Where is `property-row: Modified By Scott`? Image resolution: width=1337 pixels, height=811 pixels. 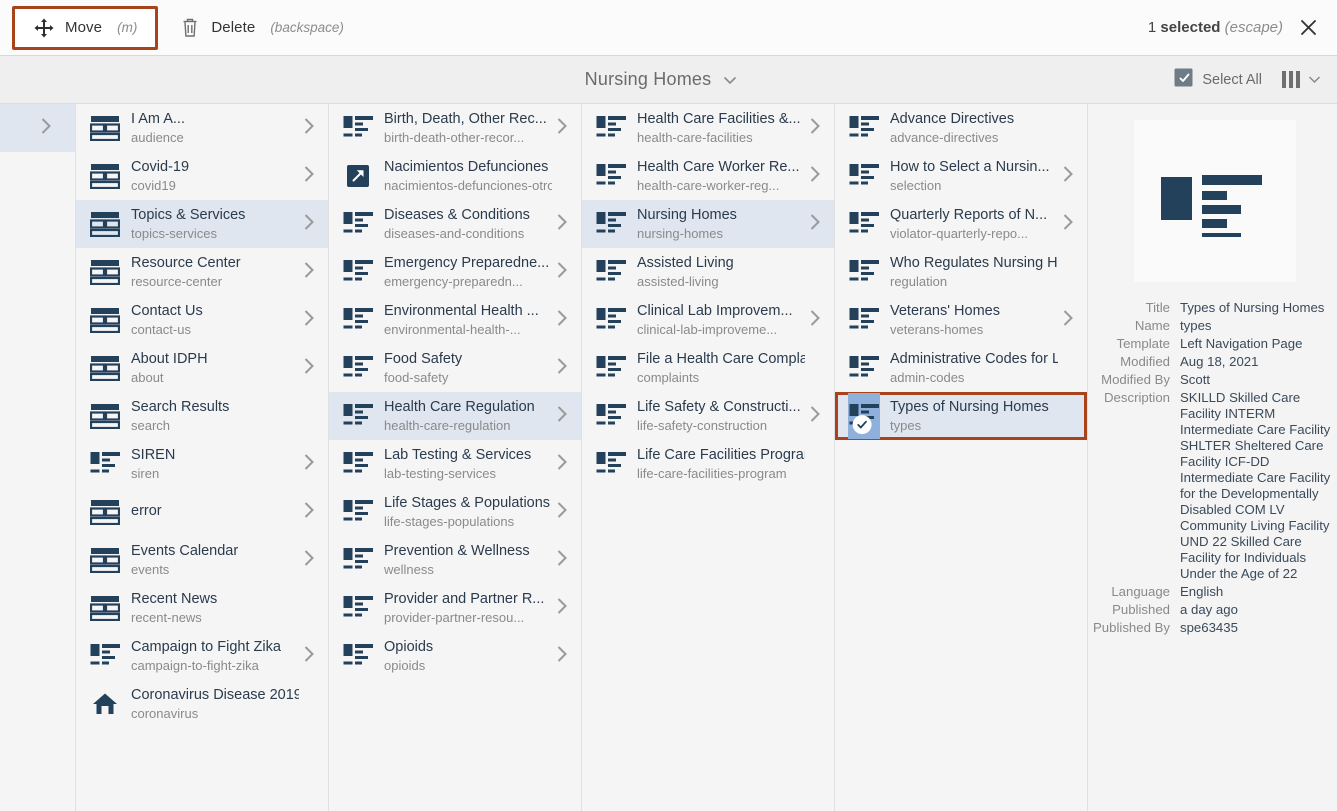
property-row: Modified By Scott is located at coordinates (1212, 380).